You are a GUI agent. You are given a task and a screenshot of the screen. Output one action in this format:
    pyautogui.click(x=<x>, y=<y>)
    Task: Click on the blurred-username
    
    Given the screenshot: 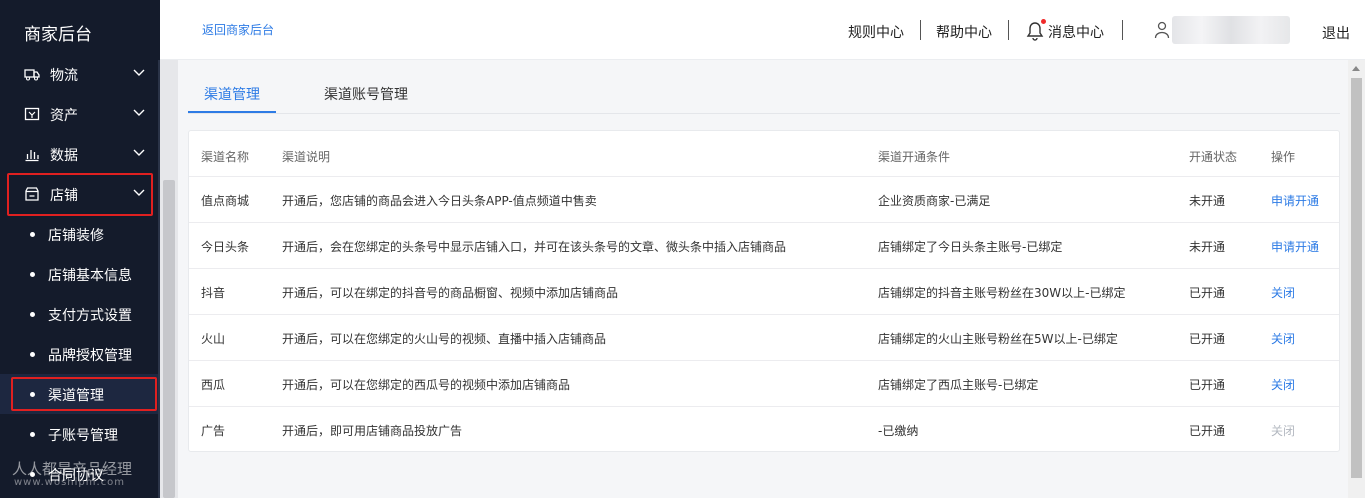 What is the action you would take?
    pyautogui.click(x=1231, y=30)
    